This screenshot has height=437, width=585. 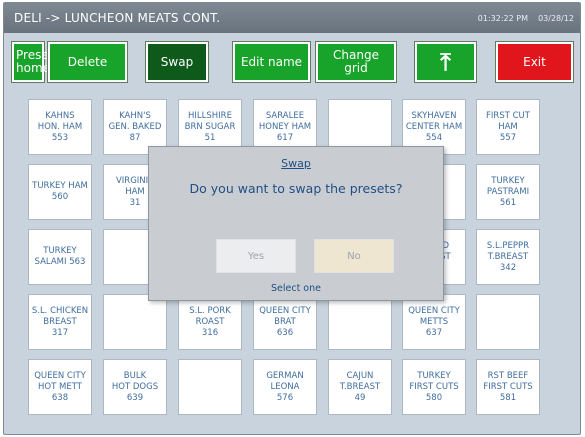 I want to click on preset-cell: RST BEEF FIRST CUTS 581, so click(x=508, y=387).